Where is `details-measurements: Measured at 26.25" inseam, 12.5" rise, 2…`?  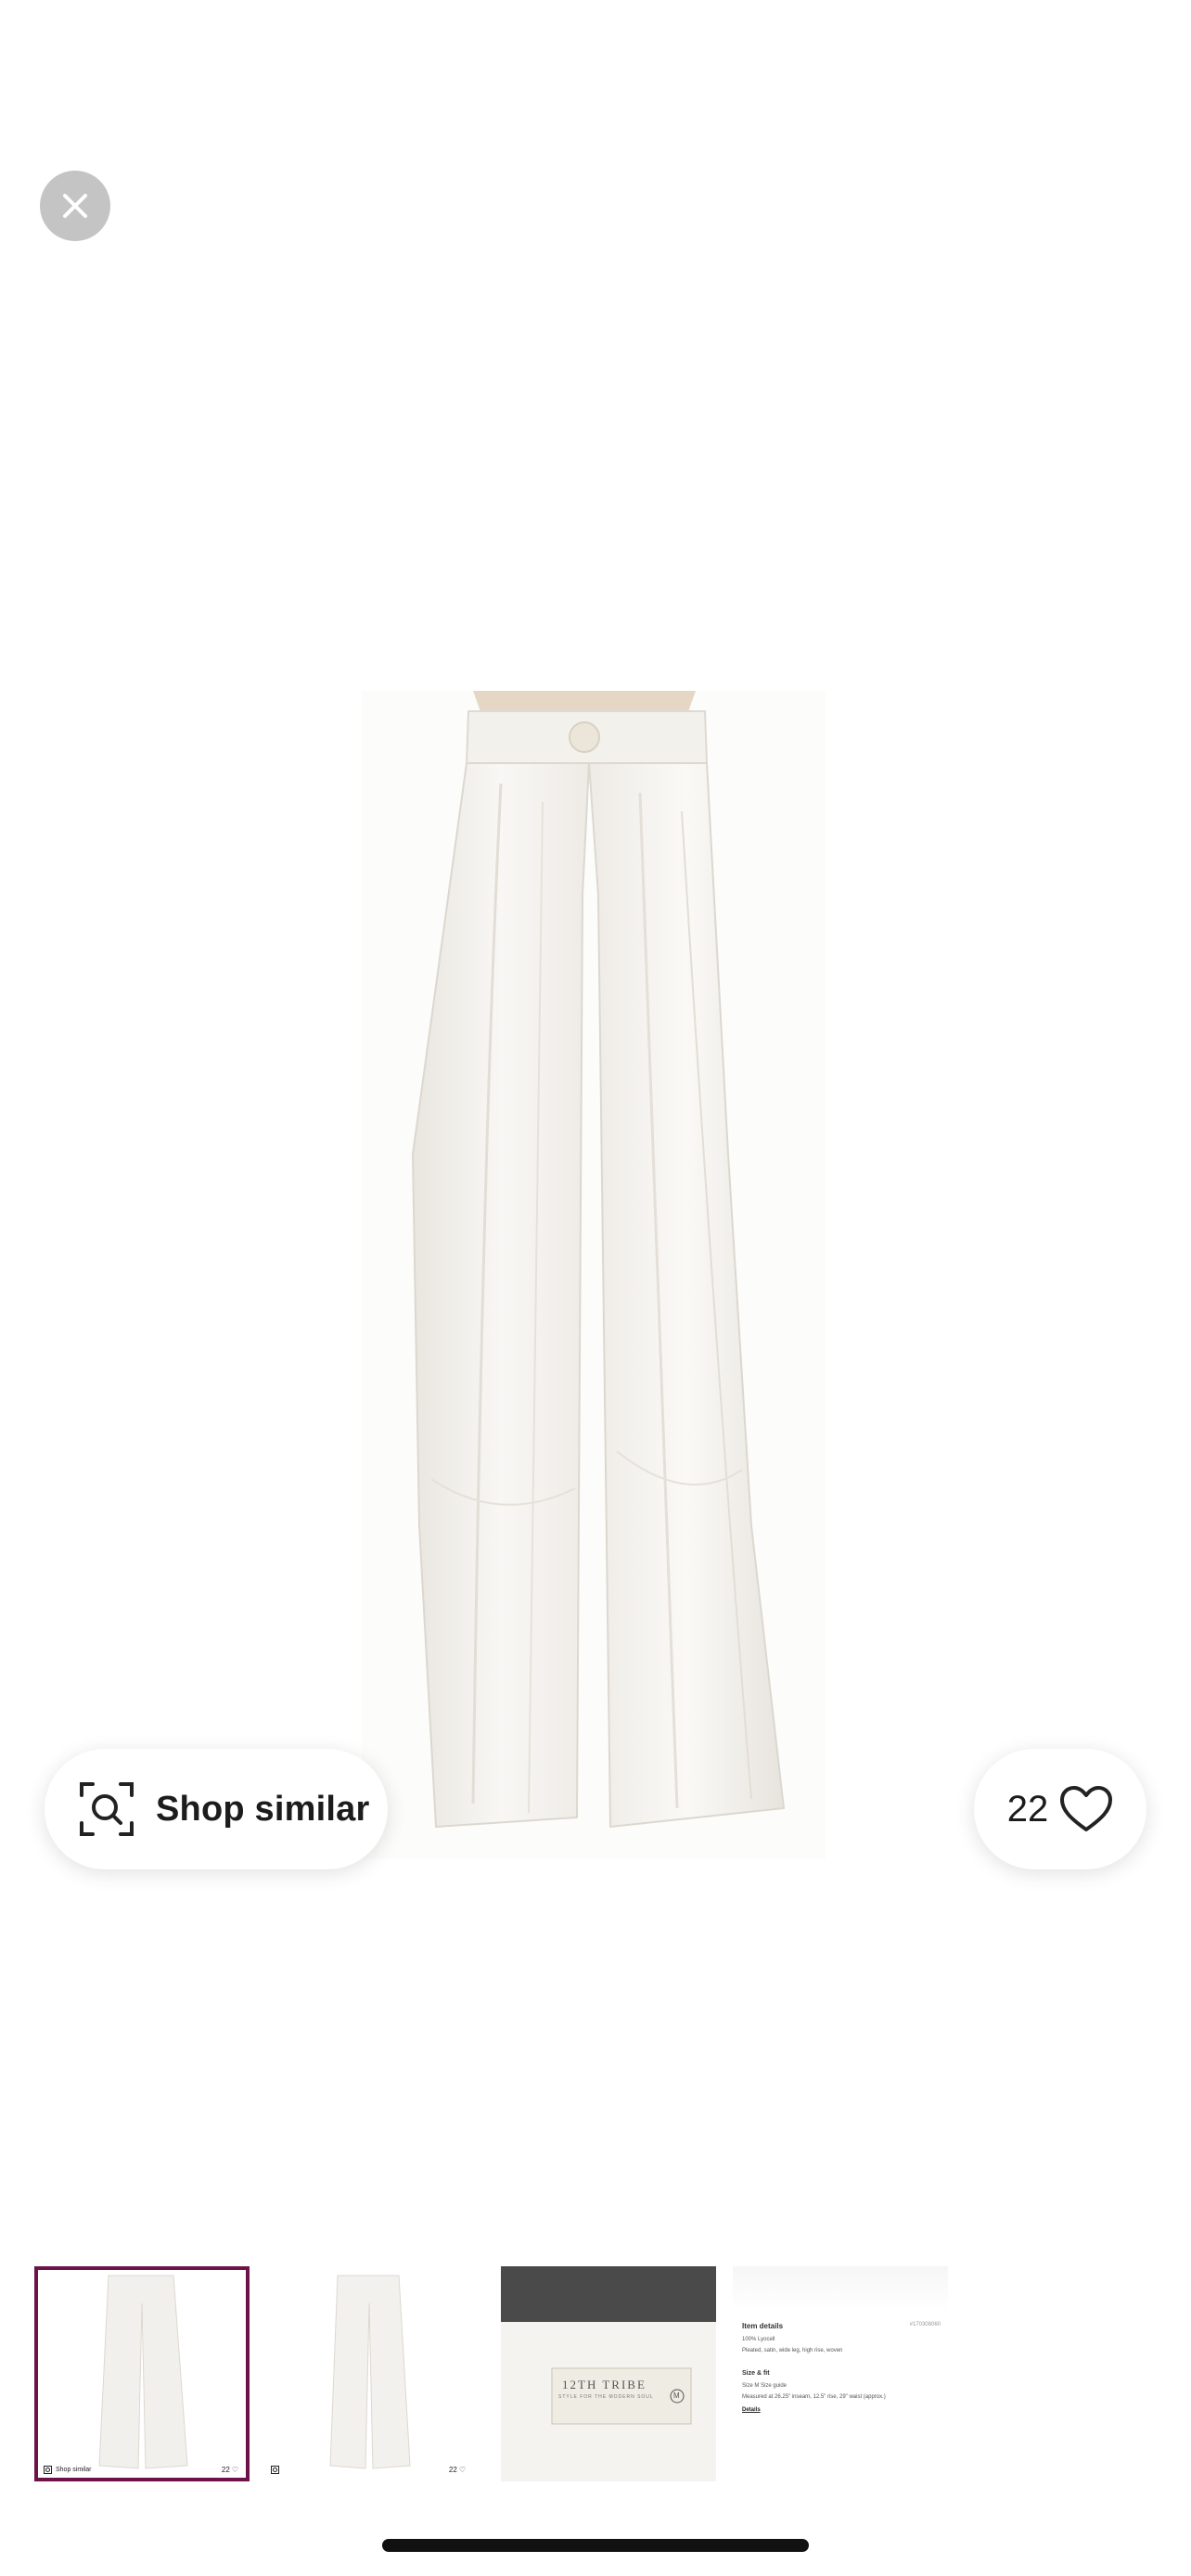
details-measurements: Measured at 26.25" inseam, 12.5" rise, 2… is located at coordinates (814, 2397).